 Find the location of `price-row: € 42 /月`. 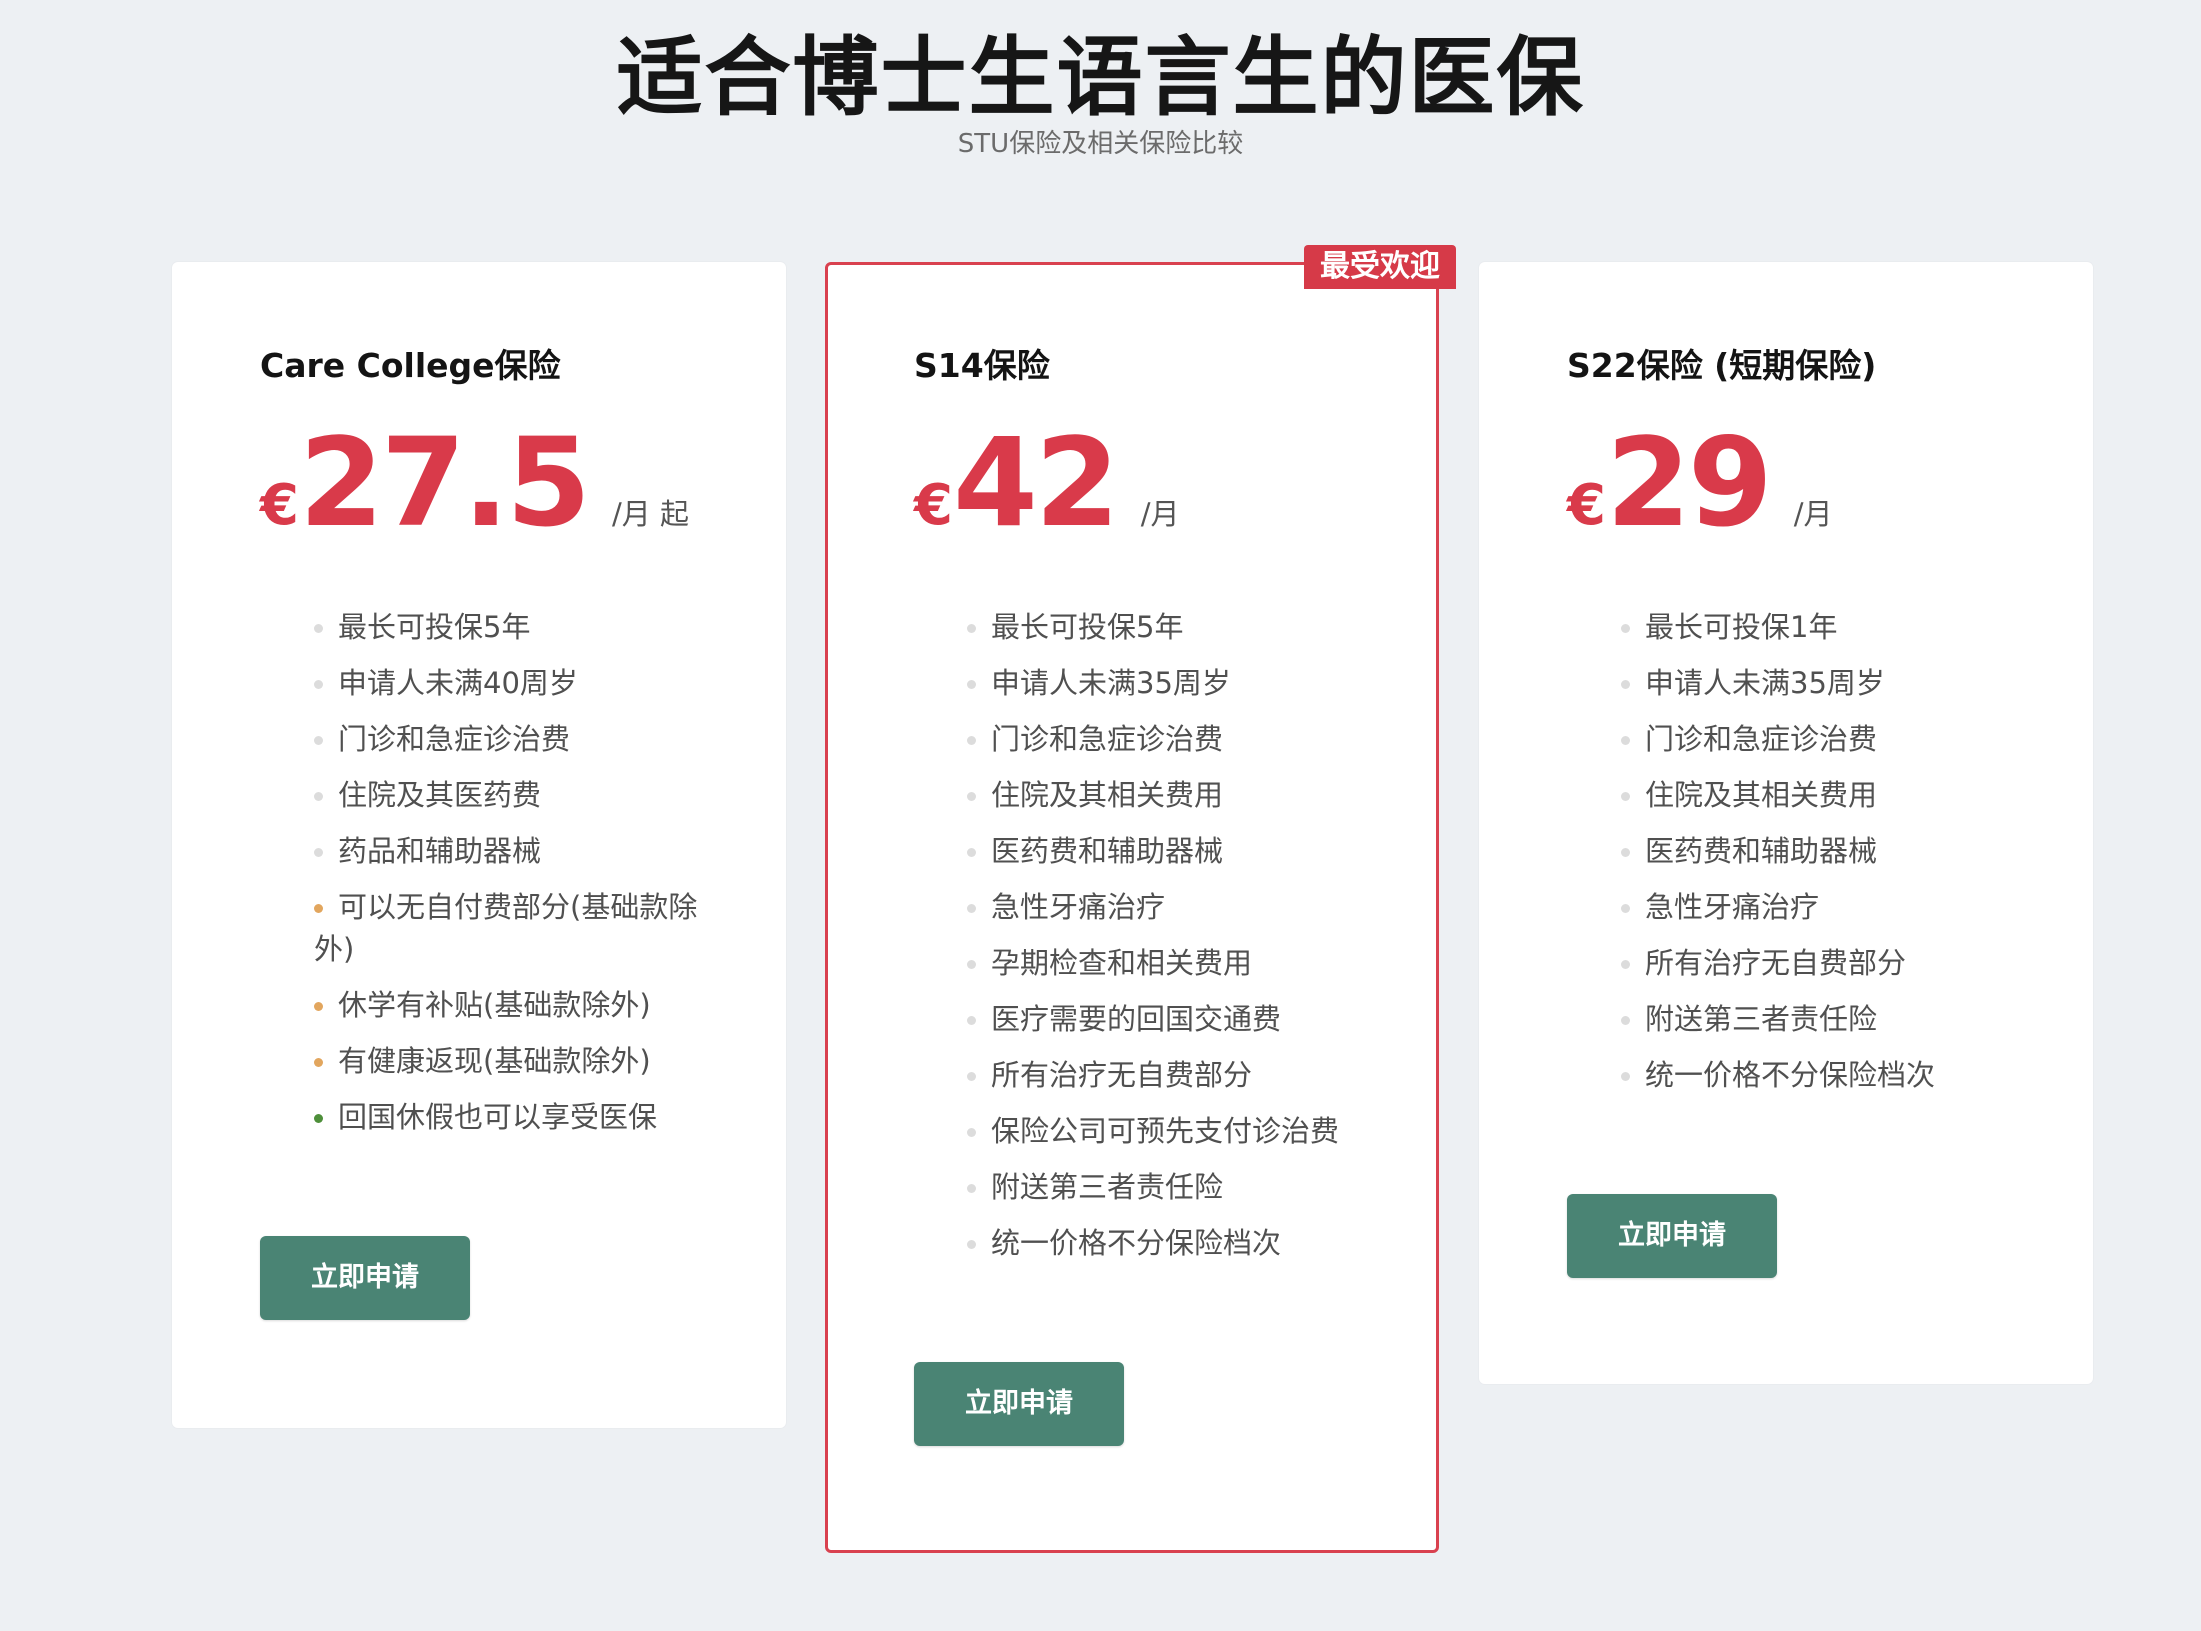

price-row: € 42 /月 is located at coordinates (1047, 483).